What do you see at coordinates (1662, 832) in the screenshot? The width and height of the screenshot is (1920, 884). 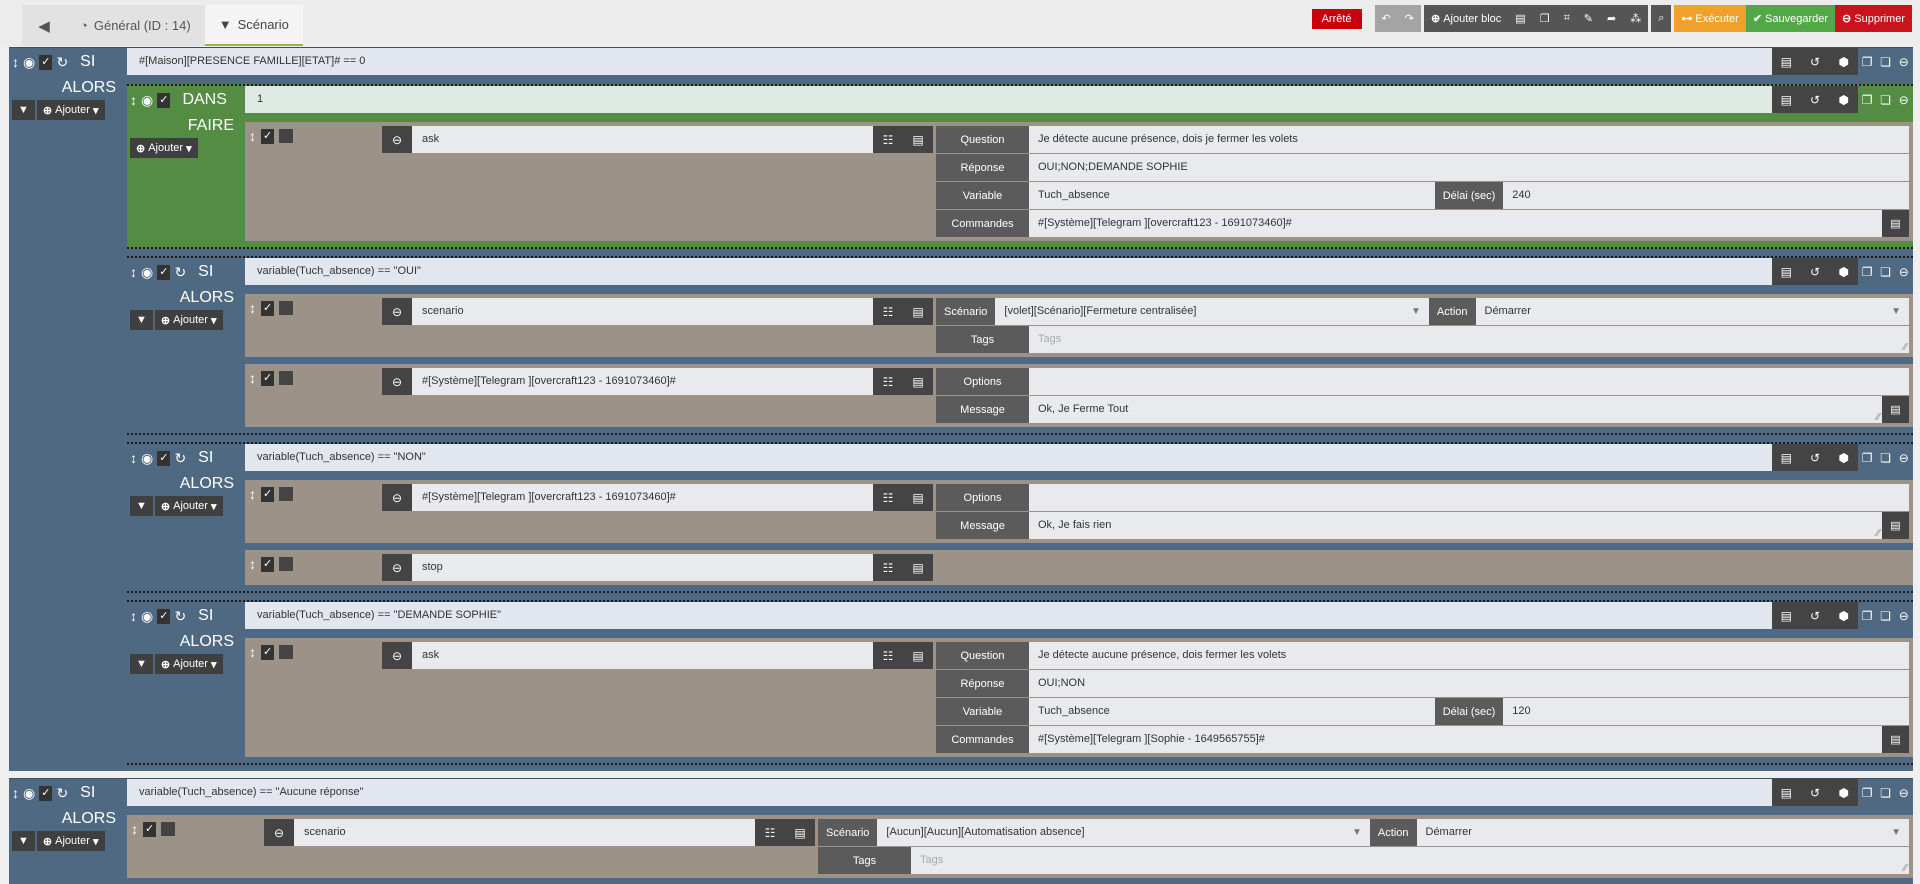 I see `param-field: Démarrer ▼` at bounding box center [1662, 832].